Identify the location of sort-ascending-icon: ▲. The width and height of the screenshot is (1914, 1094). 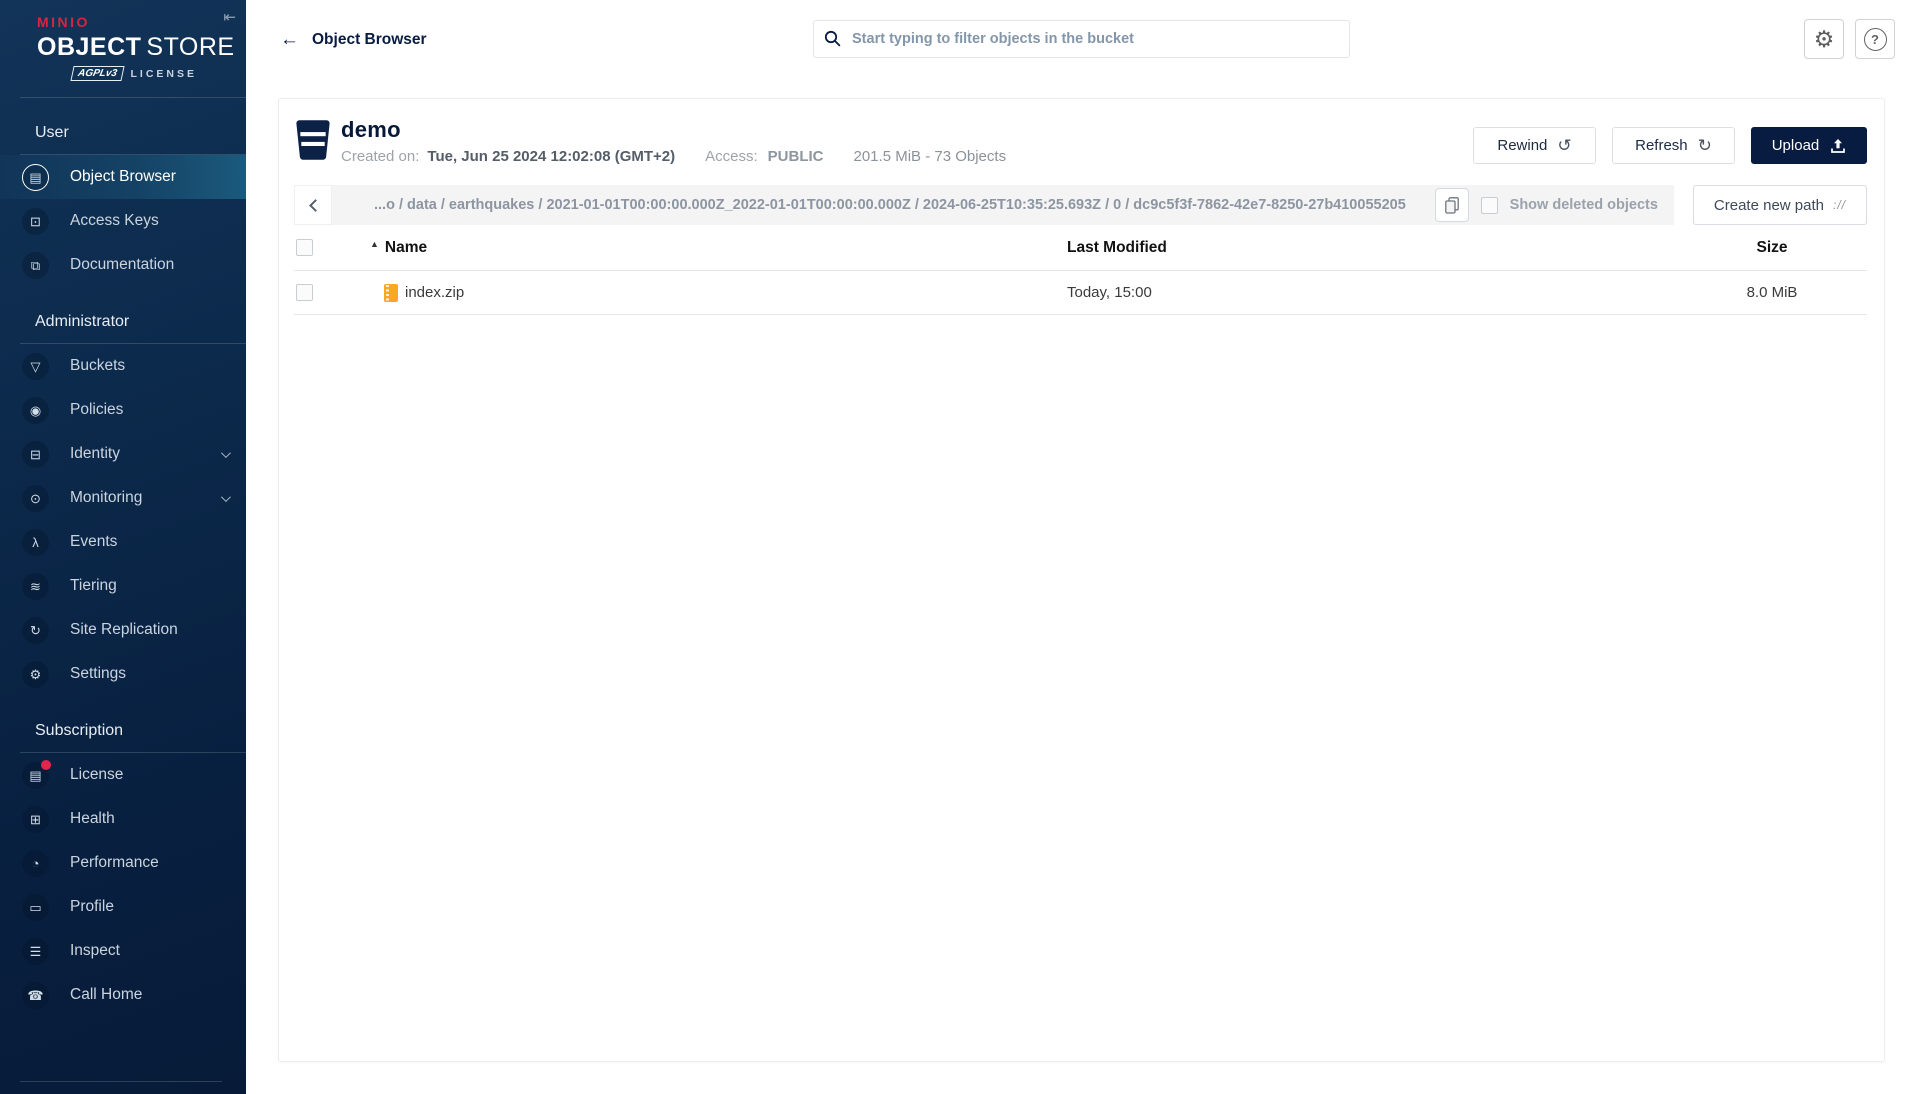
(374, 243).